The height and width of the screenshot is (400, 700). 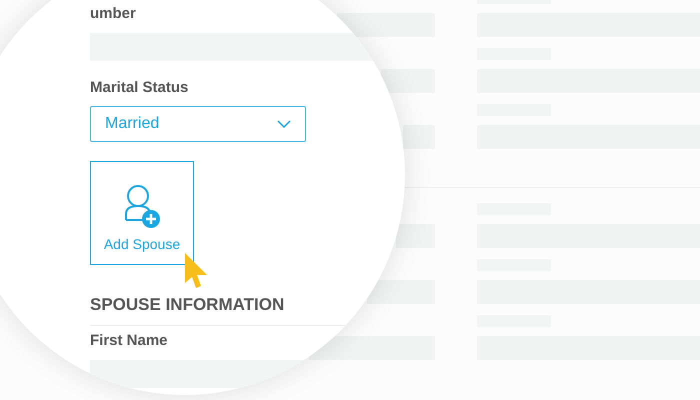 What do you see at coordinates (187, 305) in the screenshot?
I see `section-title: SPOUSE INFORMATION` at bounding box center [187, 305].